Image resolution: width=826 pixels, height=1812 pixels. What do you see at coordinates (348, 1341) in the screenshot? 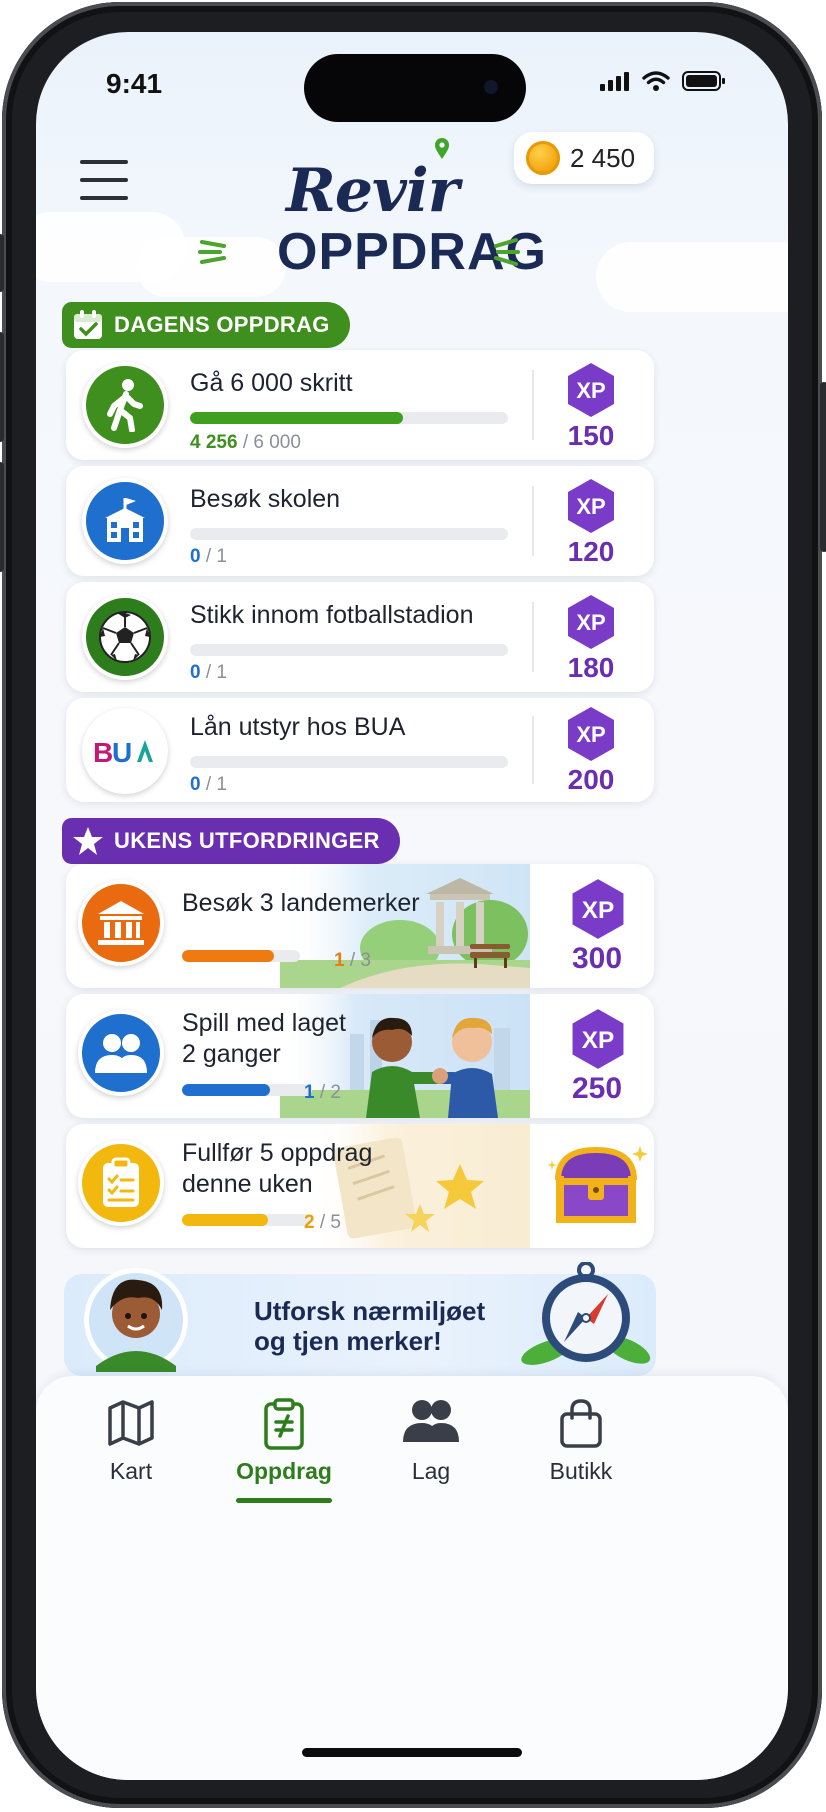
I see `banner-line-2: og tjen merker!` at bounding box center [348, 1341].